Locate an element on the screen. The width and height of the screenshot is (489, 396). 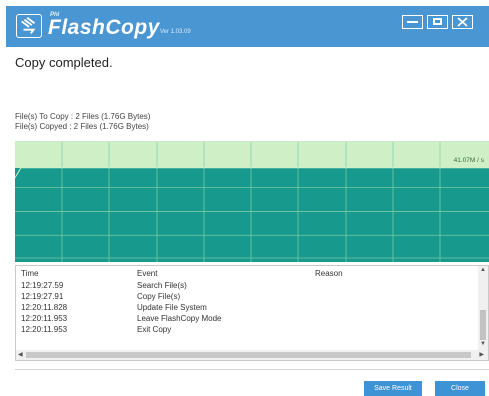
files-to-copy: File(s) To Copy : 2 Files (1.76G Bytes) is located at coordinates (83, 116).